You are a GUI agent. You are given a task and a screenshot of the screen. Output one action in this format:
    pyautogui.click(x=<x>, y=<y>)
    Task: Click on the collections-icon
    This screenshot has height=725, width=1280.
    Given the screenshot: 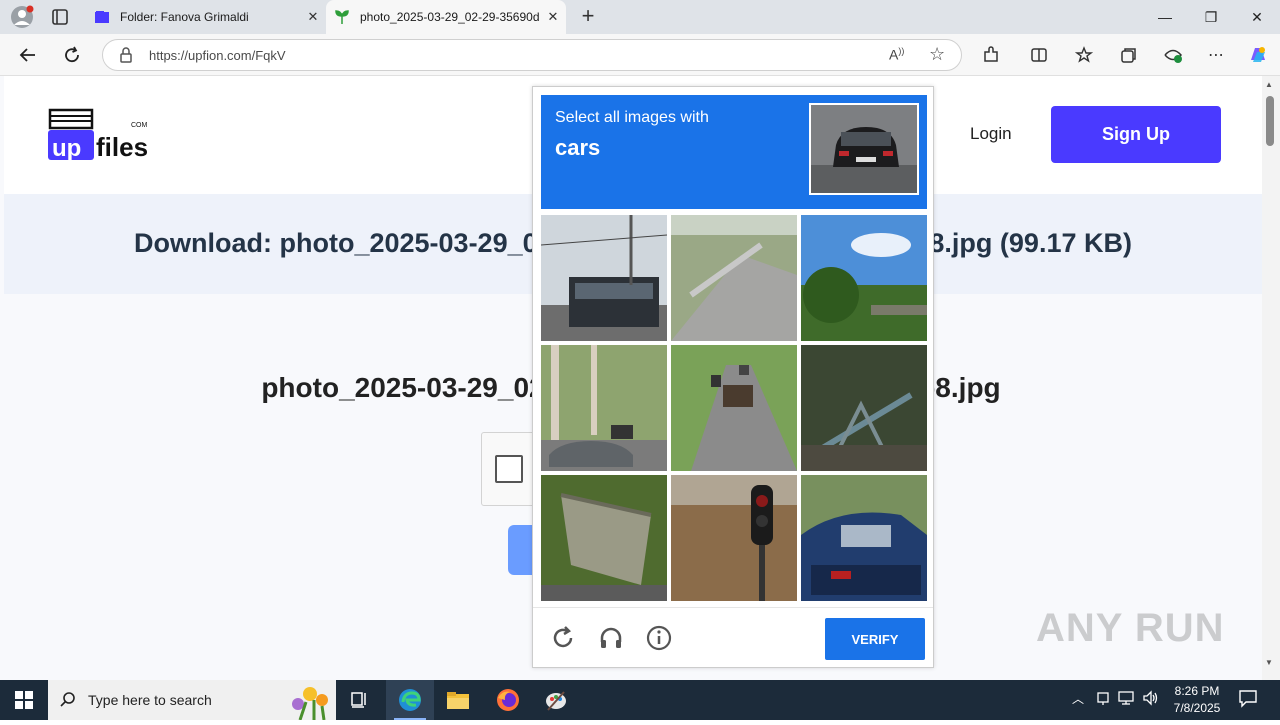 What is the action you would take?
    pyautogui.click(x=1129, y=55)
    